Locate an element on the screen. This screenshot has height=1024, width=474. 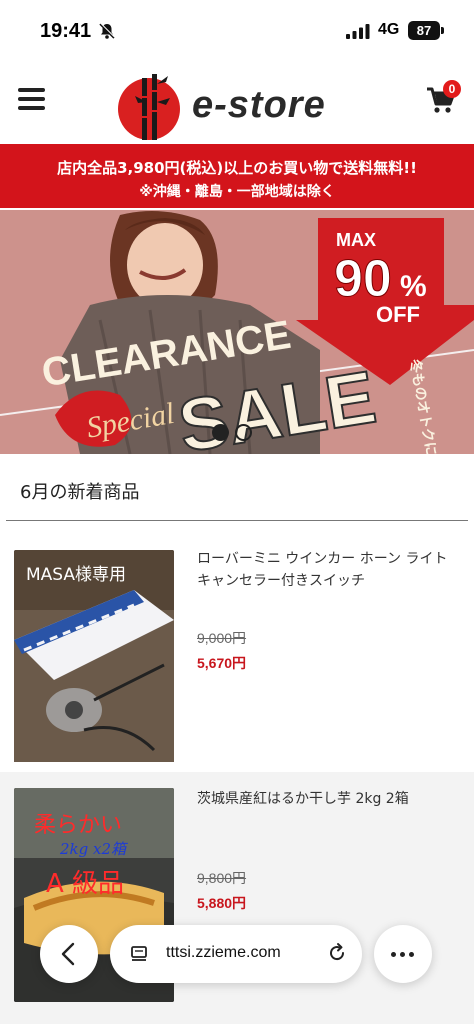
battery-icon: 87 is located at coordinates (426, 30).